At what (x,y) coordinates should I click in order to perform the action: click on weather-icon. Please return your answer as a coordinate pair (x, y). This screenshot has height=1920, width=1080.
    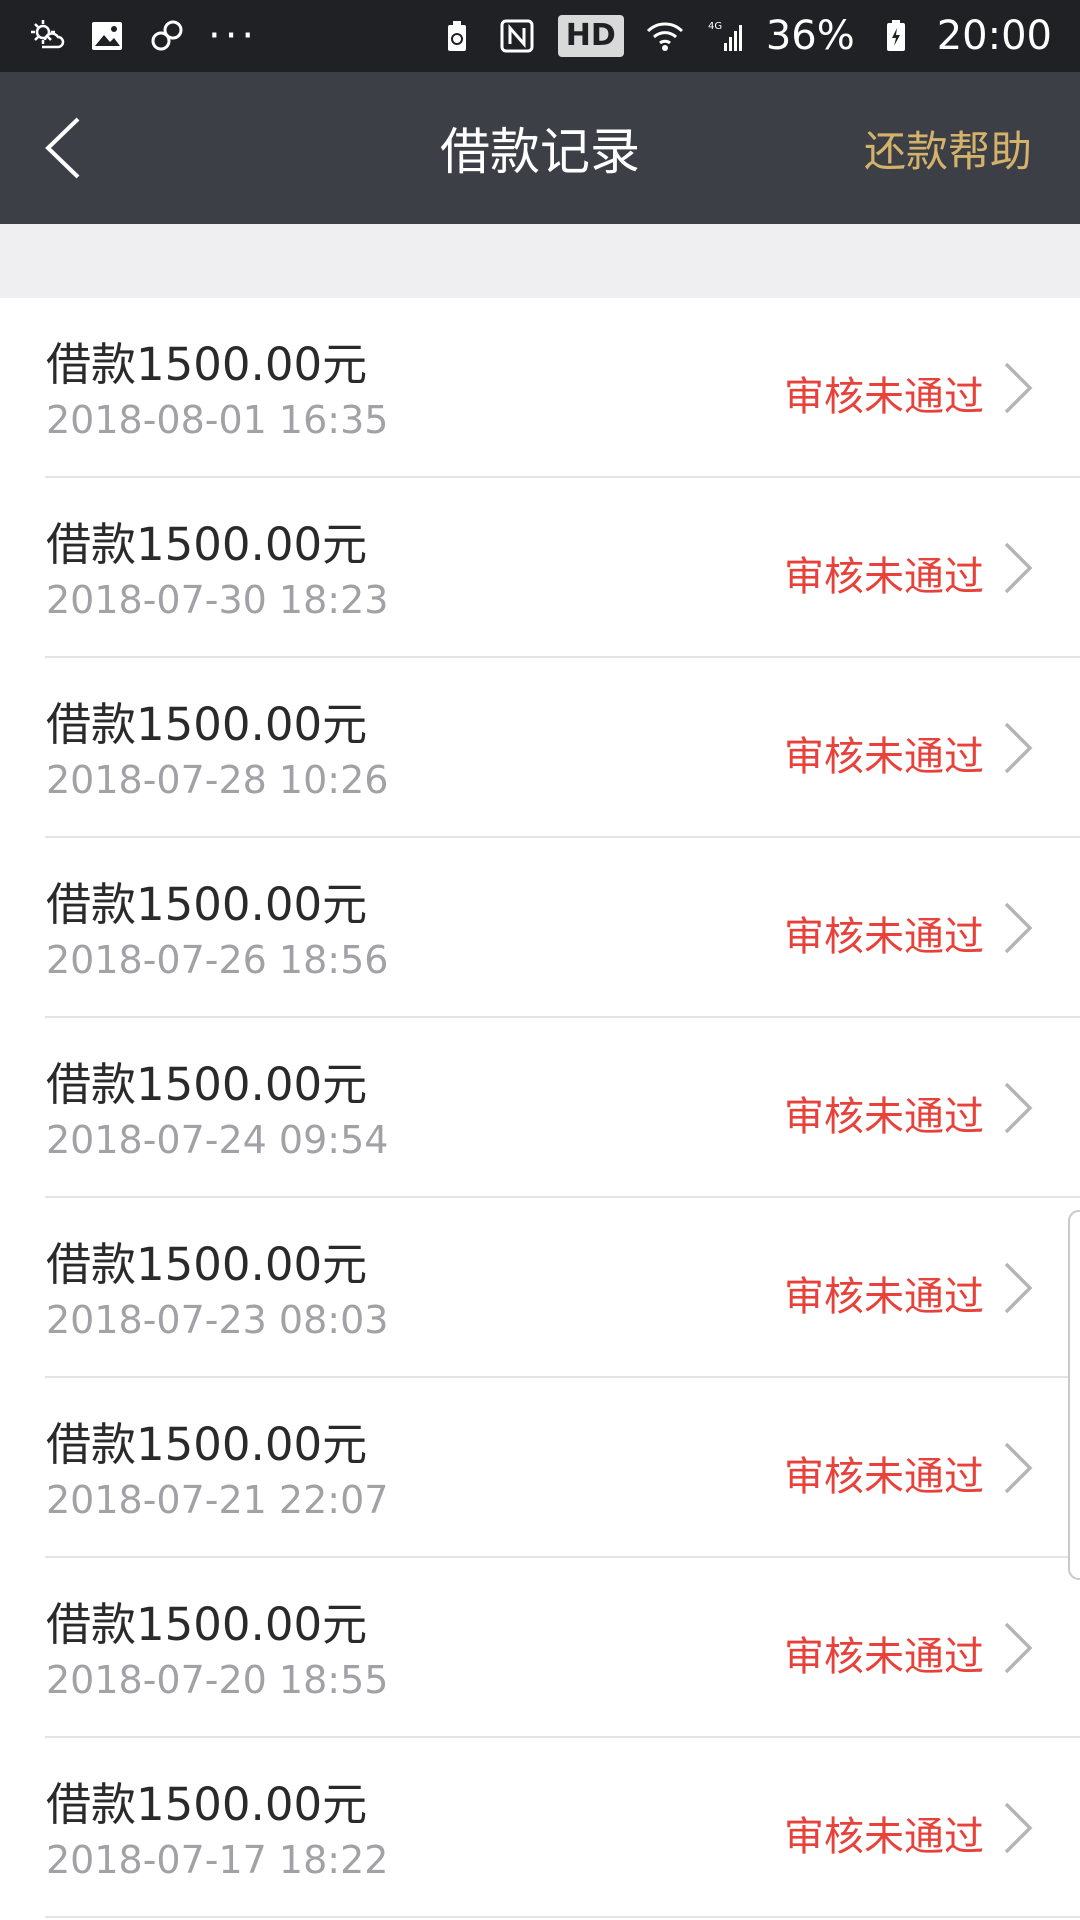
    Looking at the image, I should click on (47, 36).